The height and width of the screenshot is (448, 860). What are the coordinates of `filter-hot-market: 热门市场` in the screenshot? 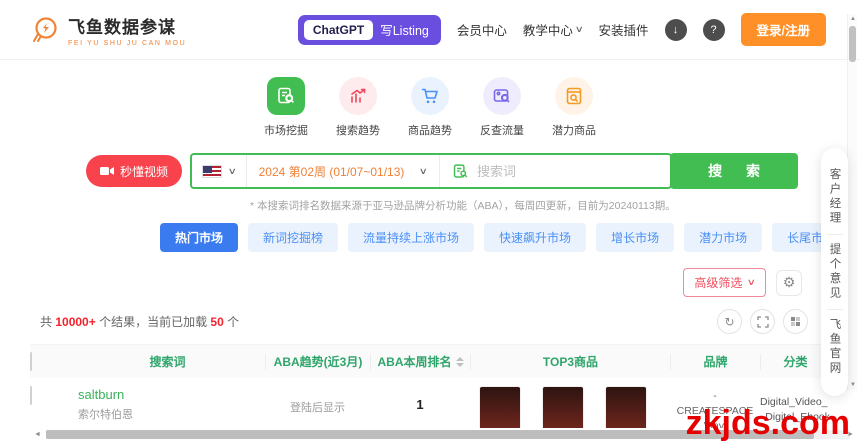 It's located at (199, 237).